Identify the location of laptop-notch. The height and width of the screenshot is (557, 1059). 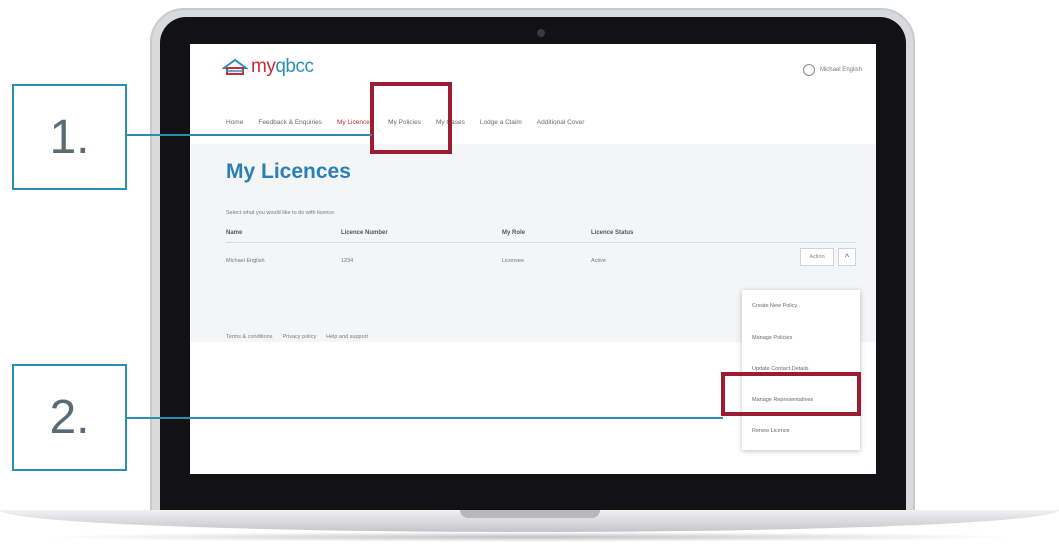
(530, 514).